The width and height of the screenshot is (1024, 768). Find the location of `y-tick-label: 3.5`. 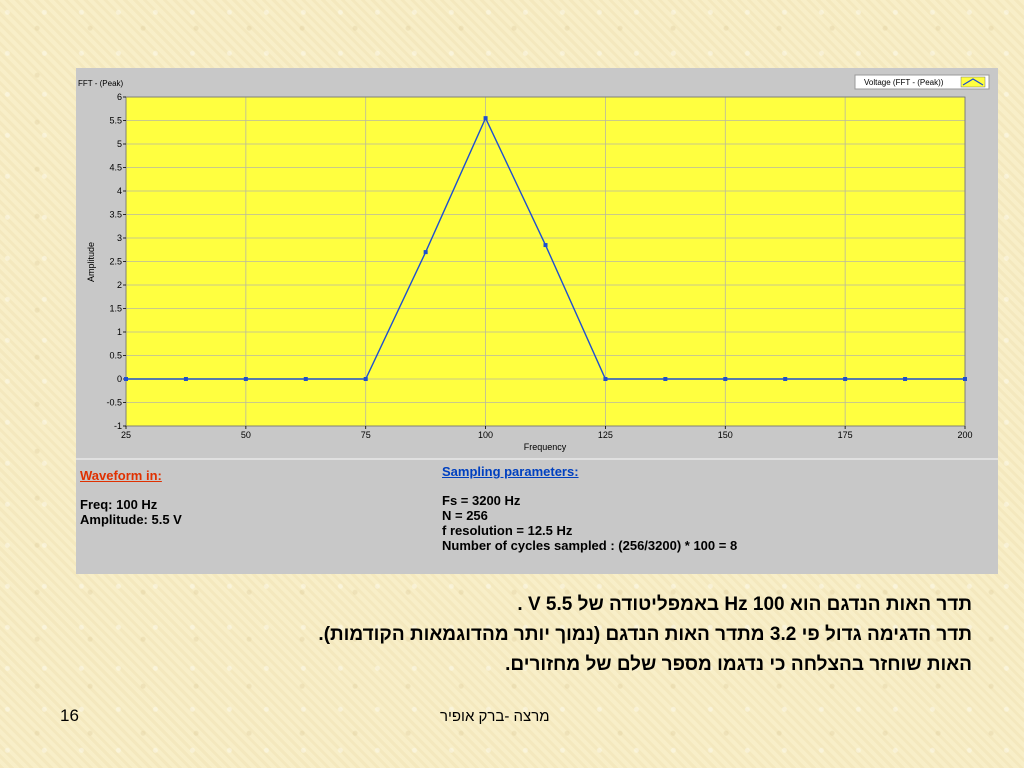

y-tick-label: 3.5 is located at coordinates (115, 215).